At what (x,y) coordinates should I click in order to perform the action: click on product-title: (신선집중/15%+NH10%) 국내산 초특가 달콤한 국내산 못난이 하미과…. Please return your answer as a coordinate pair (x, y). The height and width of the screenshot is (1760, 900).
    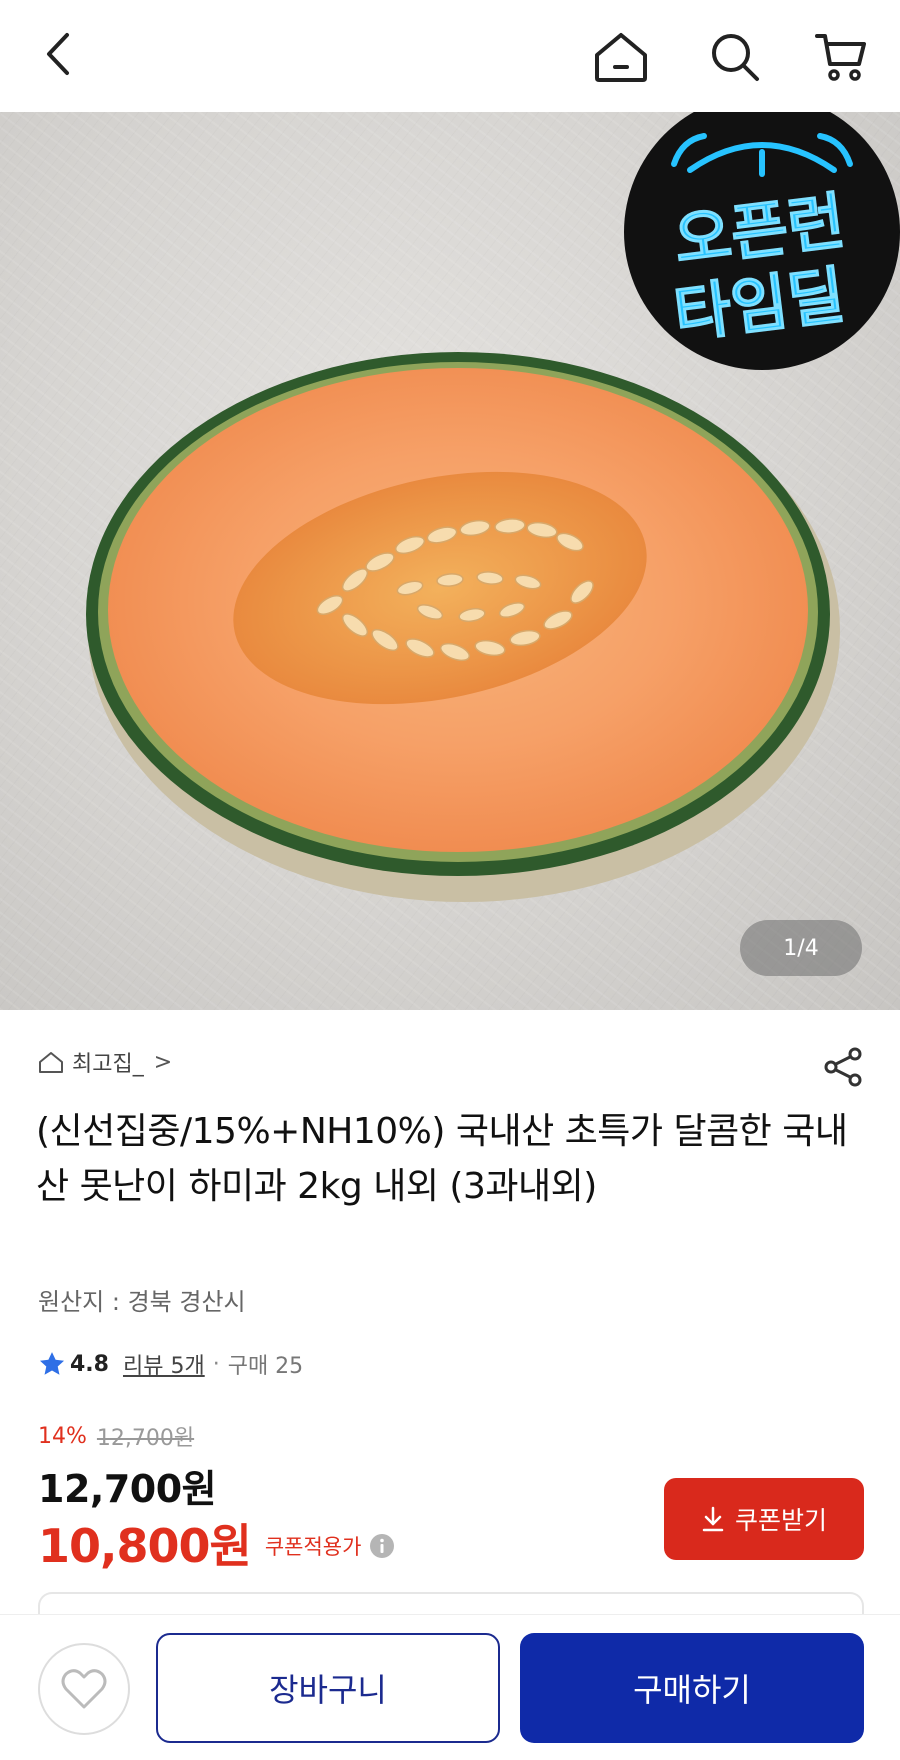
    Looking at the image, I should click on (442, 1159).